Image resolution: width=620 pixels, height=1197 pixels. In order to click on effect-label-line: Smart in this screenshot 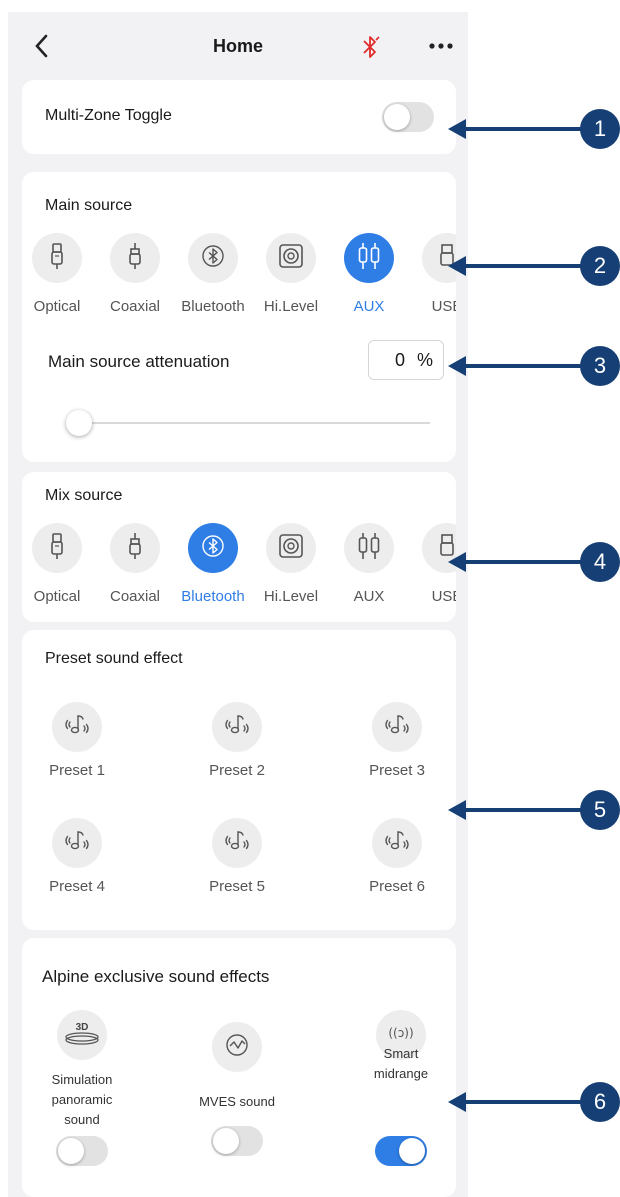, I will do `click(401, 1053)`.